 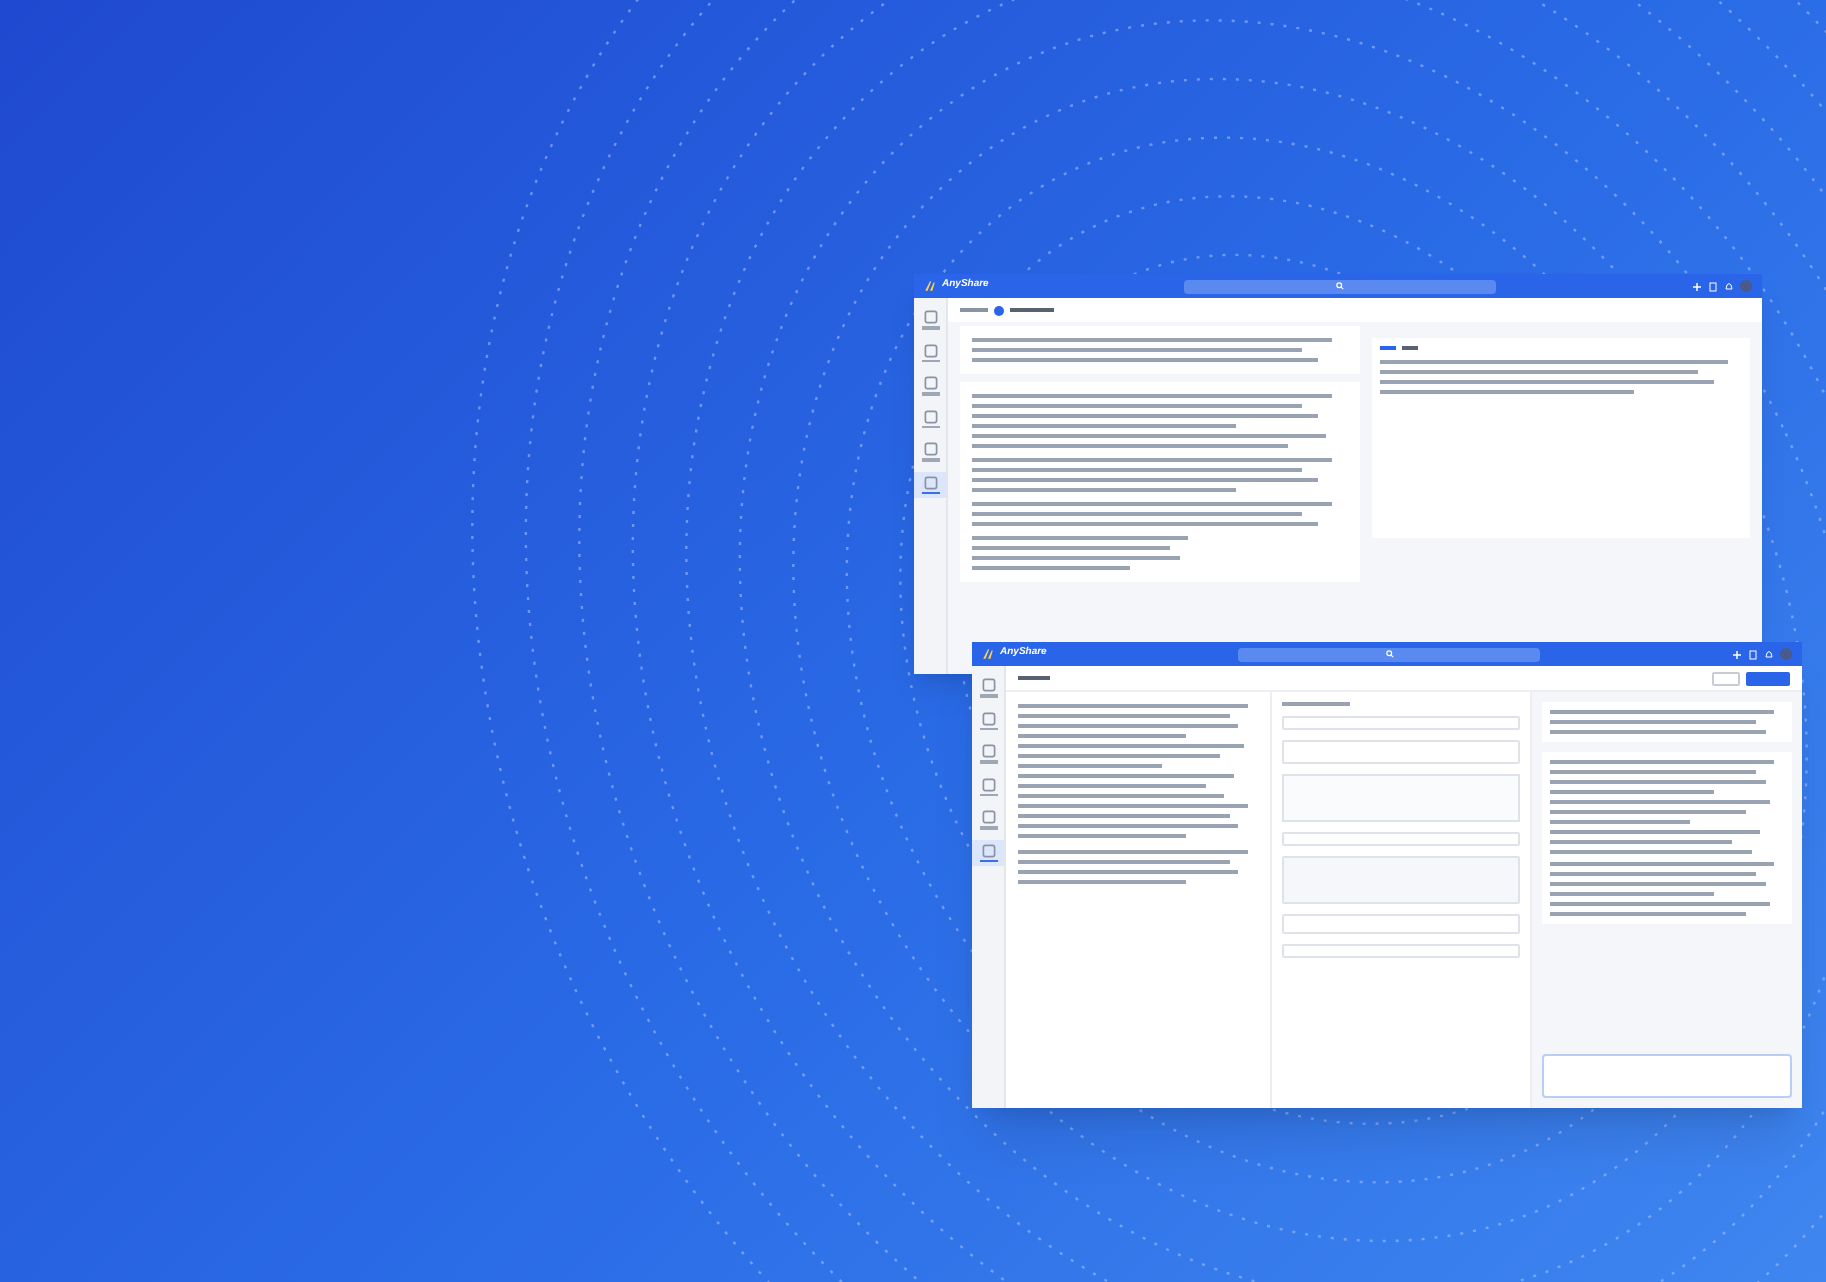 I want to click on name-field, so click(x=1401, y=723).